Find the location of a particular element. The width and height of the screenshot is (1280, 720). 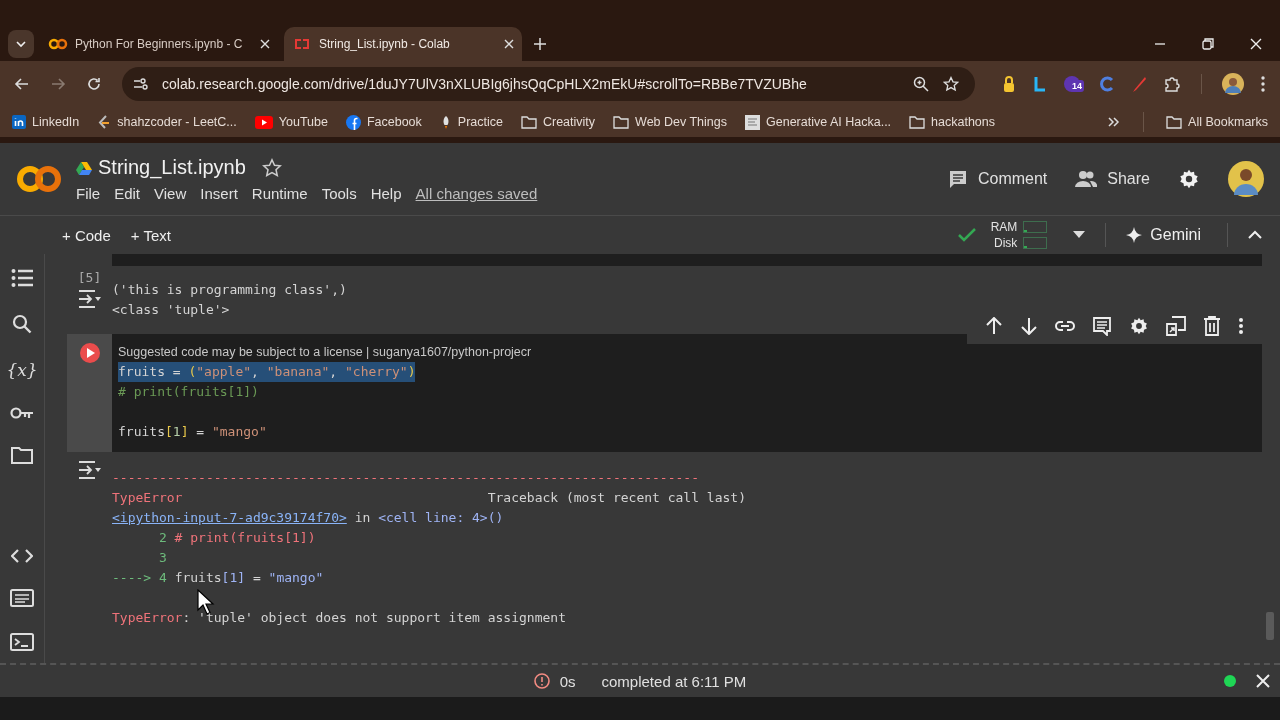

menu-item: Tools is located at coordinates (339, 193).